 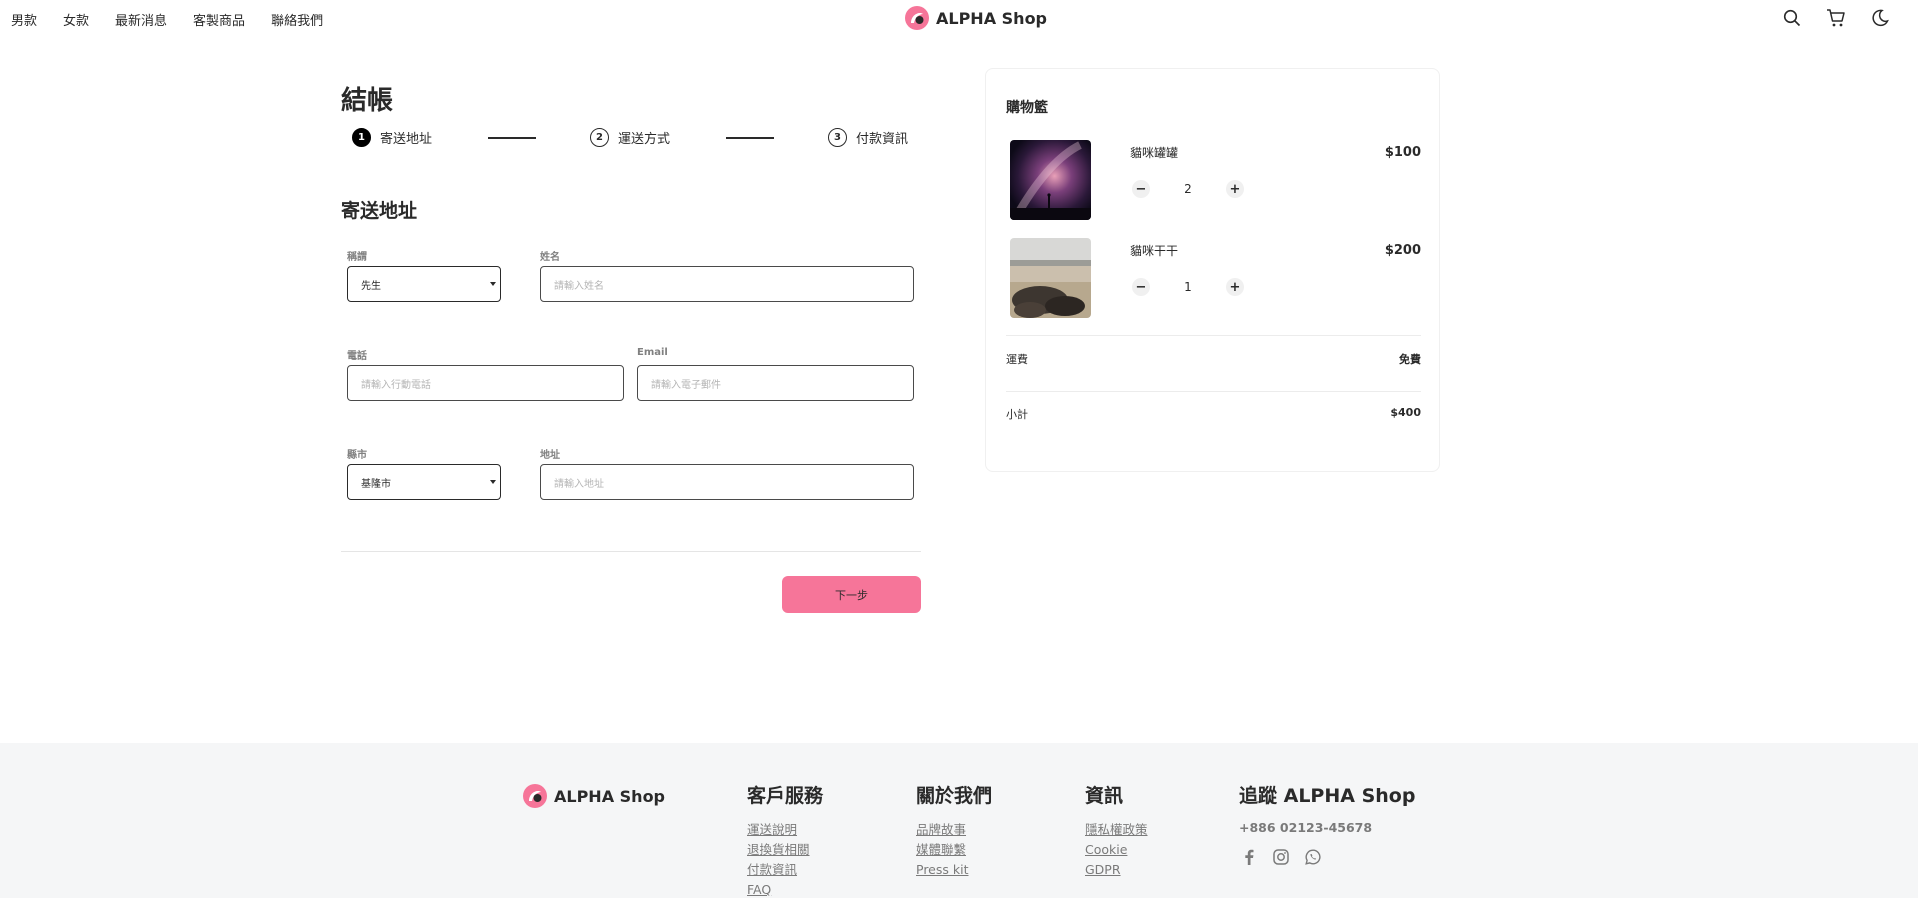 I want to click on step-connector, so click(x=512, y=138).